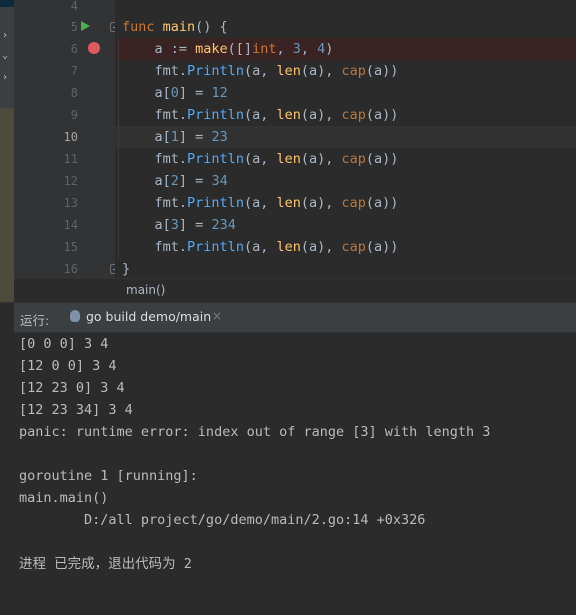 This screenshot has height=615, width=576. What do you see at coordinates (118, 148) in the screenshot?
I see `indent-guide` at bounding box center [118, 148].